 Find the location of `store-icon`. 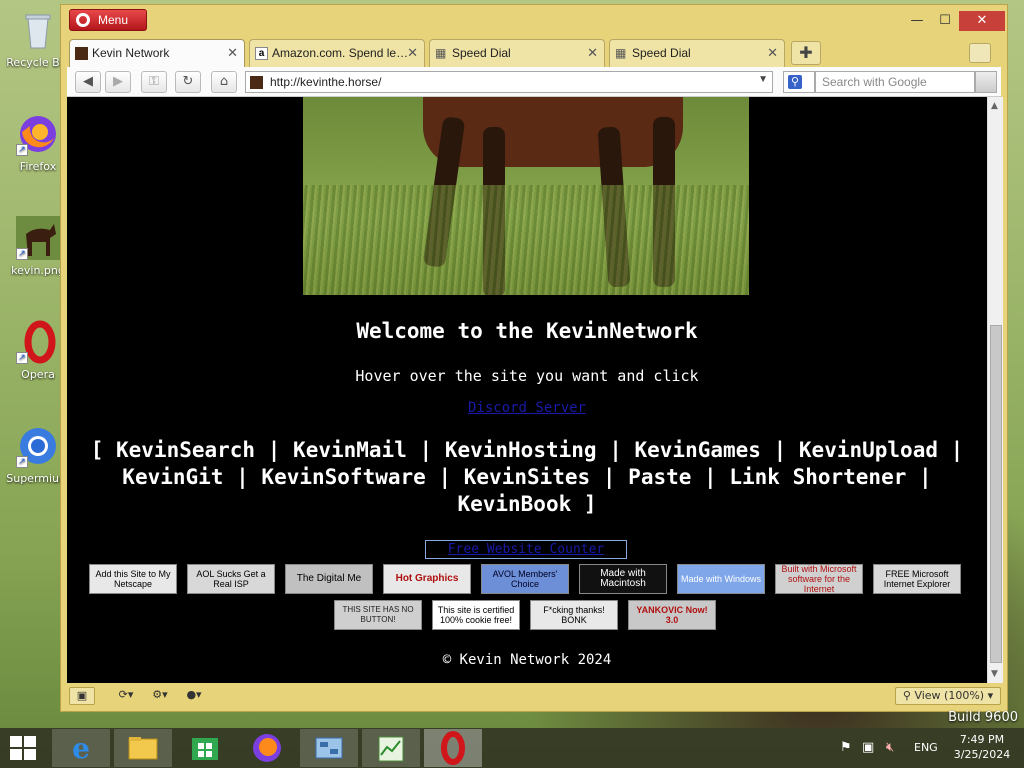

store-icon is located at coordinates (205, 749).